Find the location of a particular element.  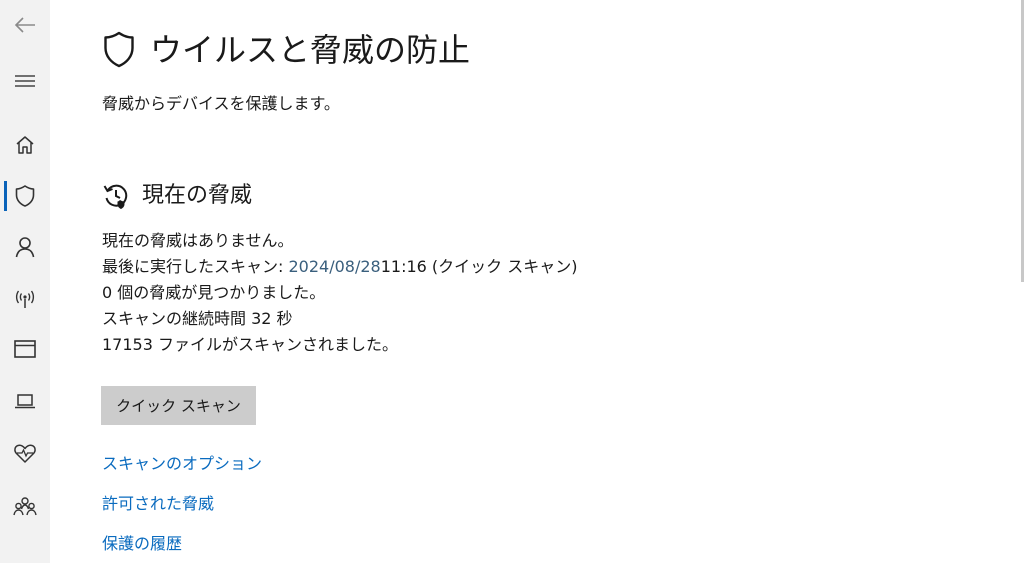

nav-item-device-security is located at coordinates (25, 401).